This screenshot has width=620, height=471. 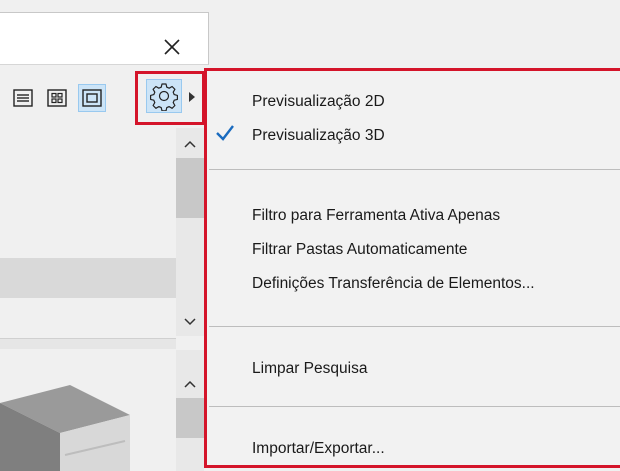 I want to click on chevron-down-icon, so click(x=190, y=322).